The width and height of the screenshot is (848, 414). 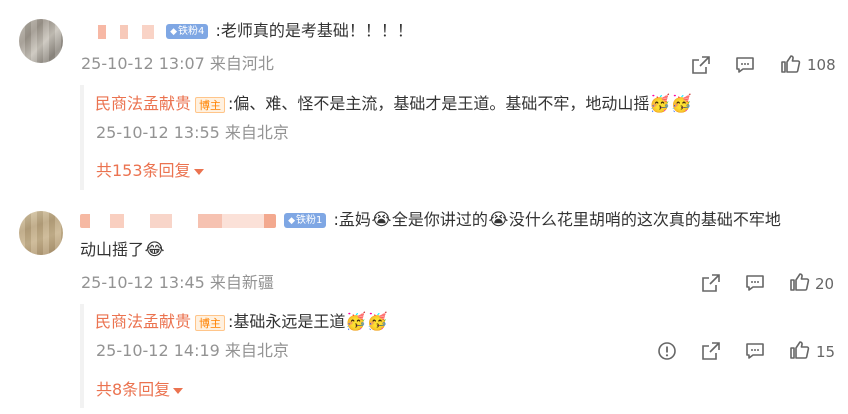 I want to click on report-icon, so click(x=667, y=351).